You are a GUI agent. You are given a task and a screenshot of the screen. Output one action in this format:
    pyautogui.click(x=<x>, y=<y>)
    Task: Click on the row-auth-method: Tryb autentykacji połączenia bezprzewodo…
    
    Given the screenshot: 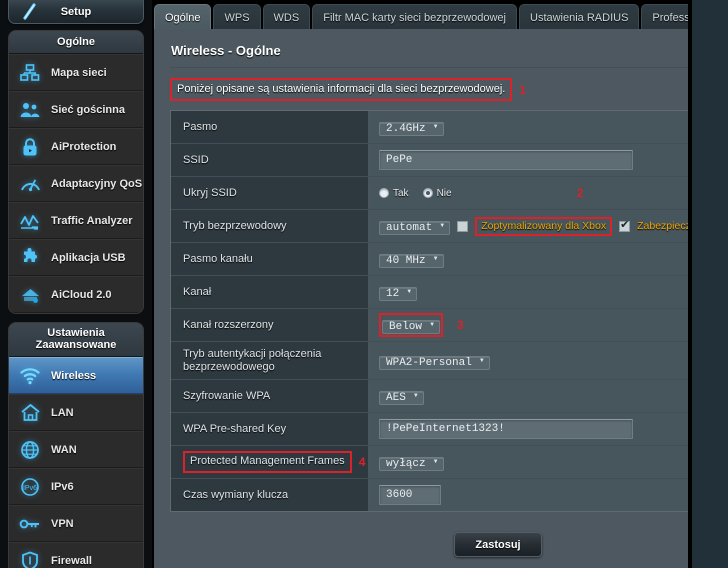 What is the action you would take?
    pyautogui.click(x=449, y=361)
    